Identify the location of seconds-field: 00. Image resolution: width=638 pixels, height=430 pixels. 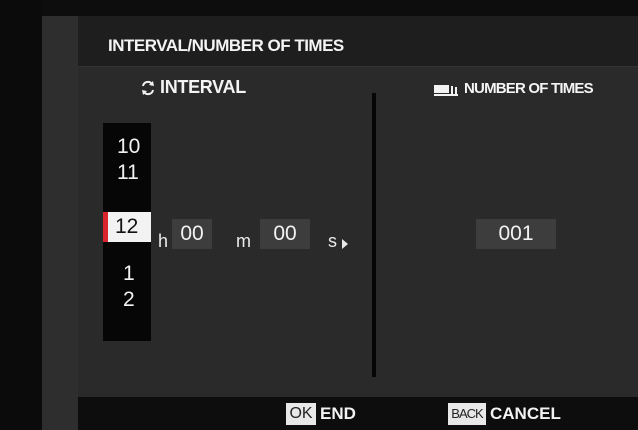
(285, 234).